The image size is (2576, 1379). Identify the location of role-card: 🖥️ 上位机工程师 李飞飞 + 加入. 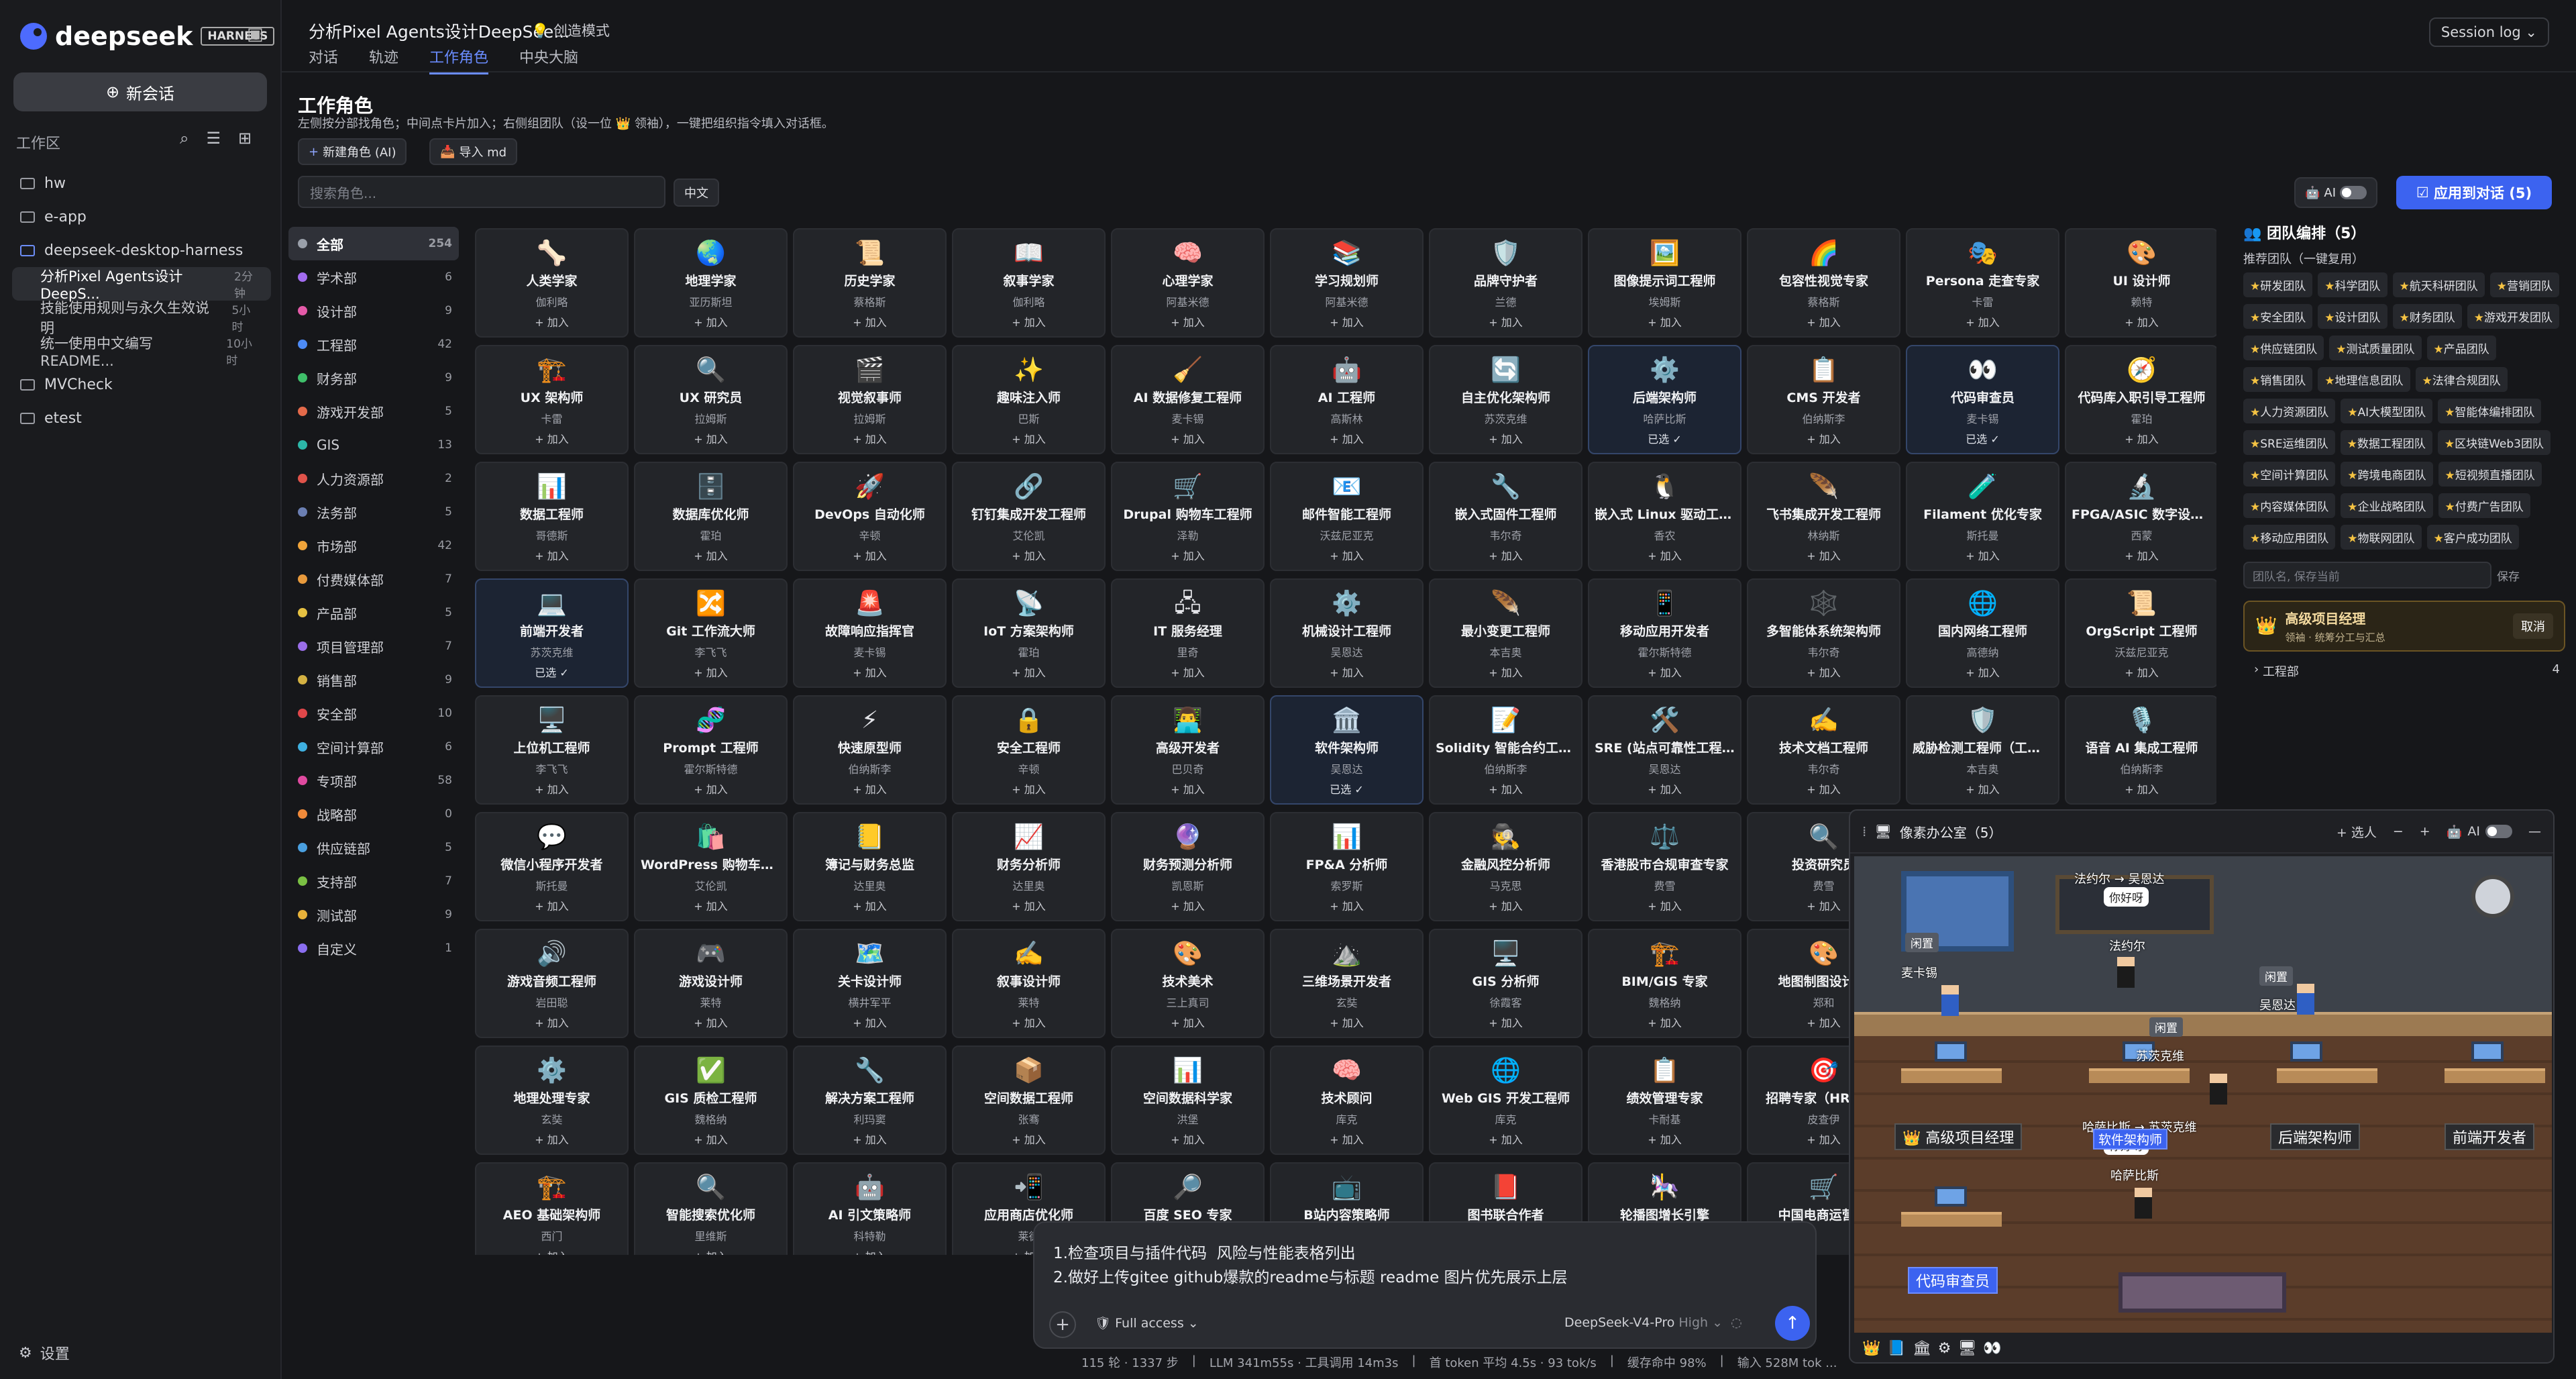
(552, 750).